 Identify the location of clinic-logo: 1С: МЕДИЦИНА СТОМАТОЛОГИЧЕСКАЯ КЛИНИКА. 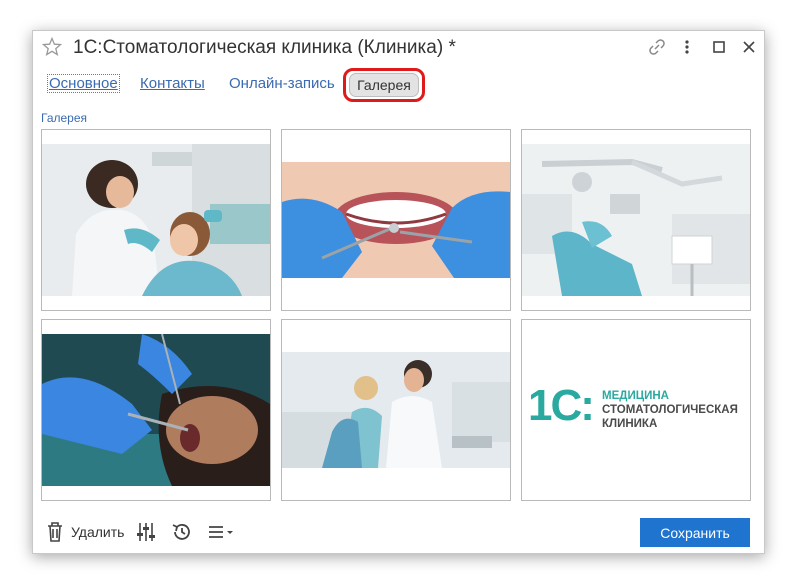
(638, 410).